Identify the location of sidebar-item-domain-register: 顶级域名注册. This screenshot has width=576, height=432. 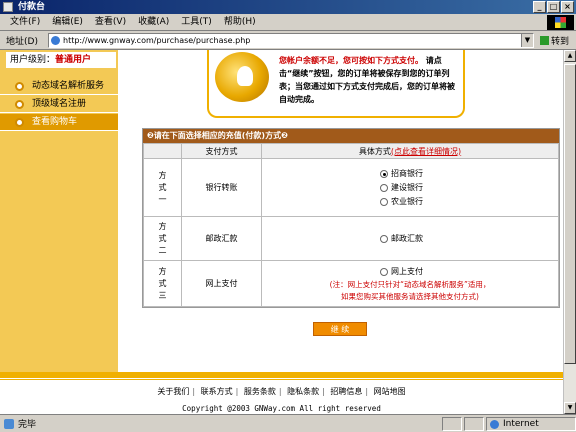
(59, 104).